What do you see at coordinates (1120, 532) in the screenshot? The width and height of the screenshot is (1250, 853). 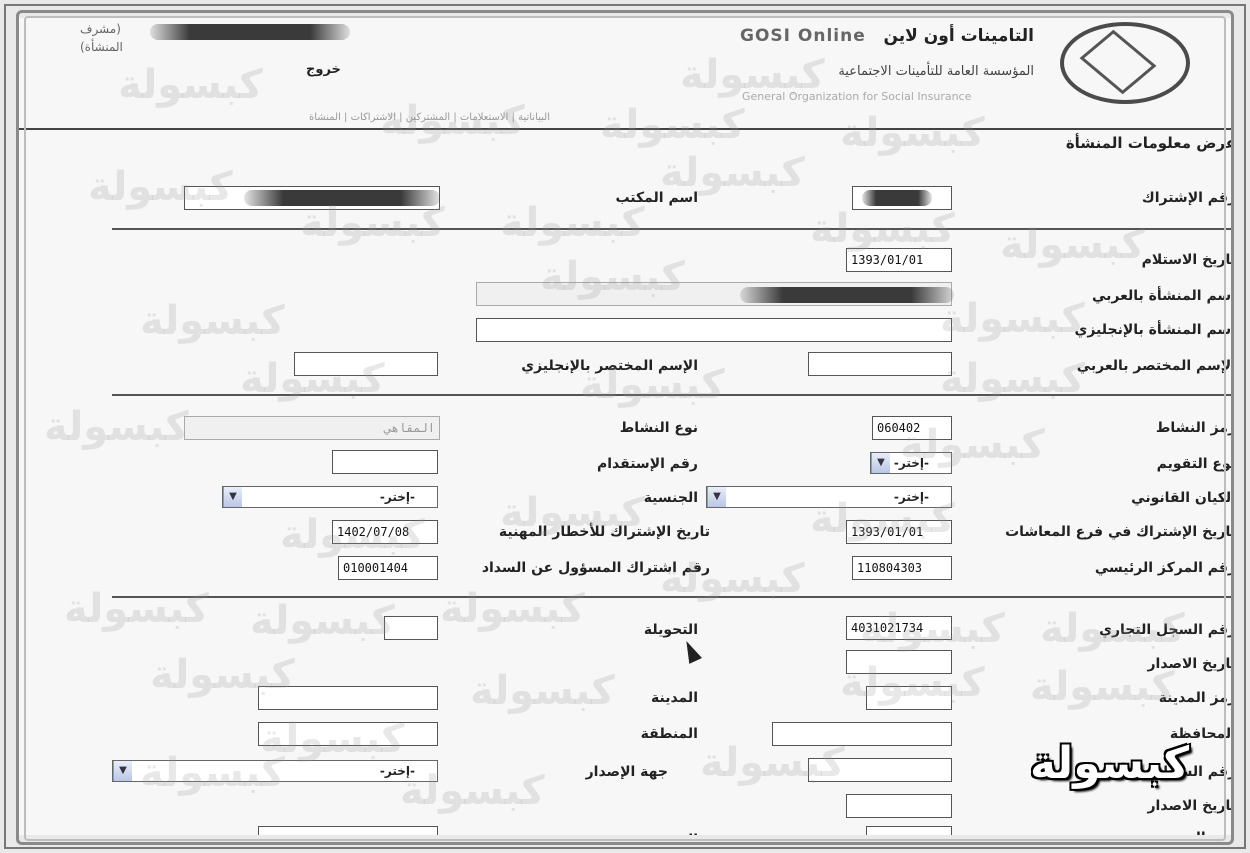 I see `pension-sub-date-label: تاريخ الإشتراك في فرع المعاشات` at bounding box center [1120, 532].